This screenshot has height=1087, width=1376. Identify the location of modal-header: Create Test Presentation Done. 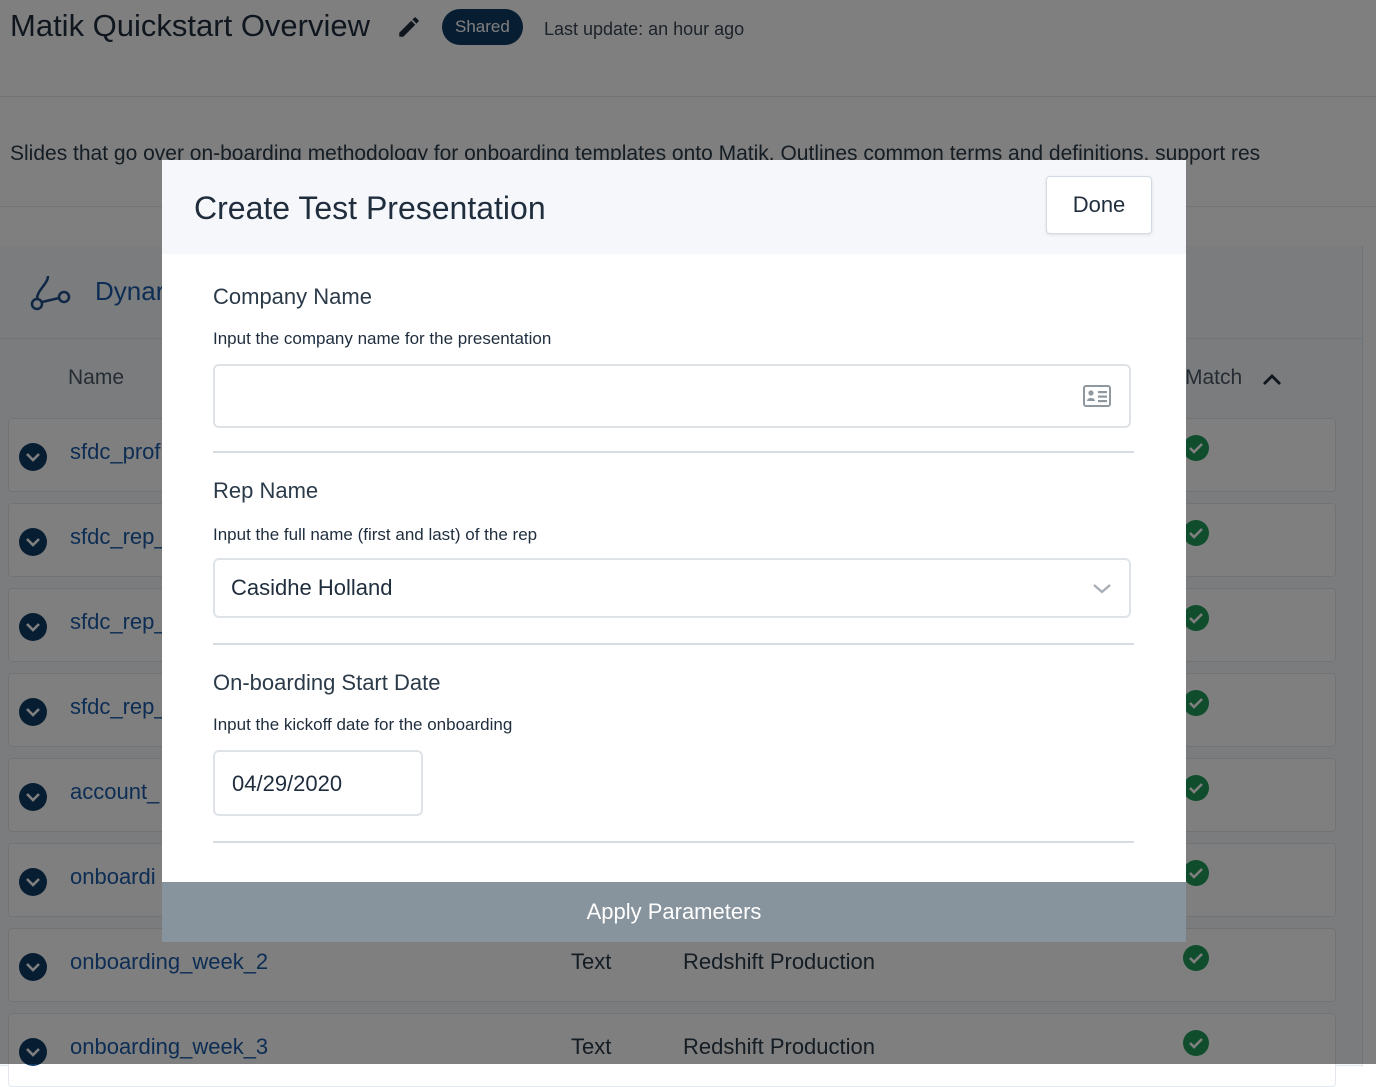
(674, 207).